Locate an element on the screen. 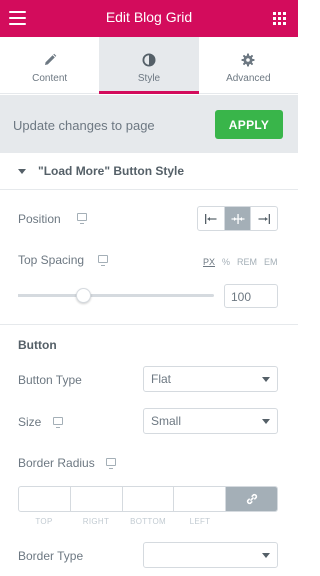 The height and width of the screenshot is (576, 320). tab-advanced: Advanced is located at coordinates (248, 65).